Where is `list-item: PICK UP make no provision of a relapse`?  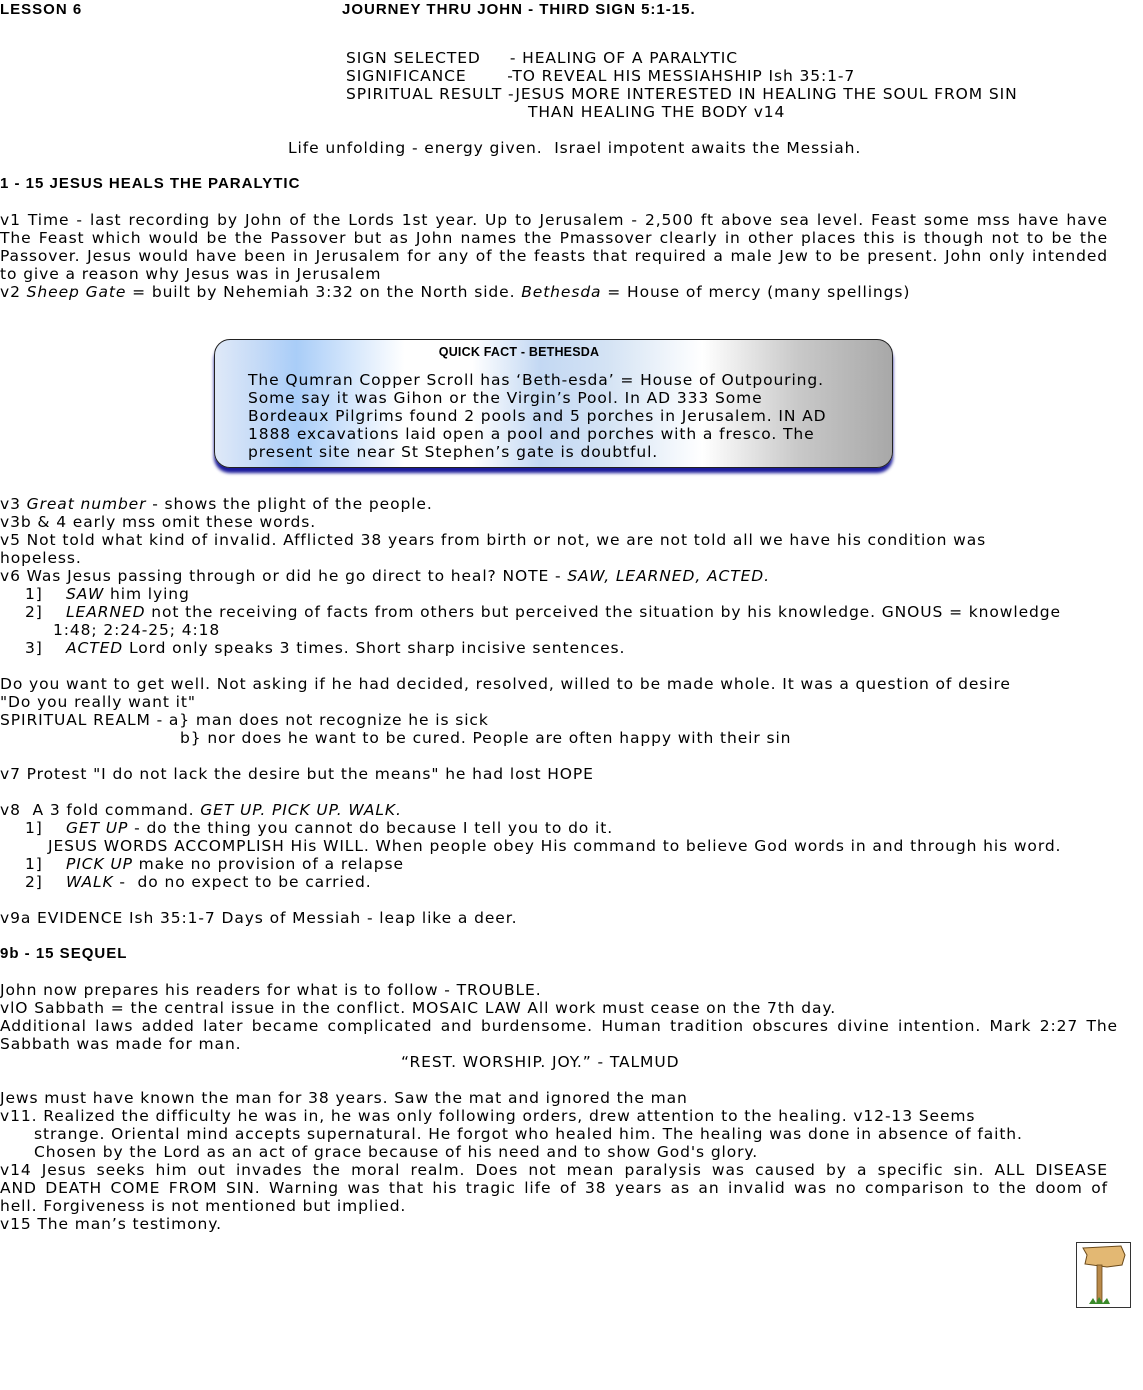
list-item: PICK UP make no provision of a relapse is located at coordinates (235, 864).